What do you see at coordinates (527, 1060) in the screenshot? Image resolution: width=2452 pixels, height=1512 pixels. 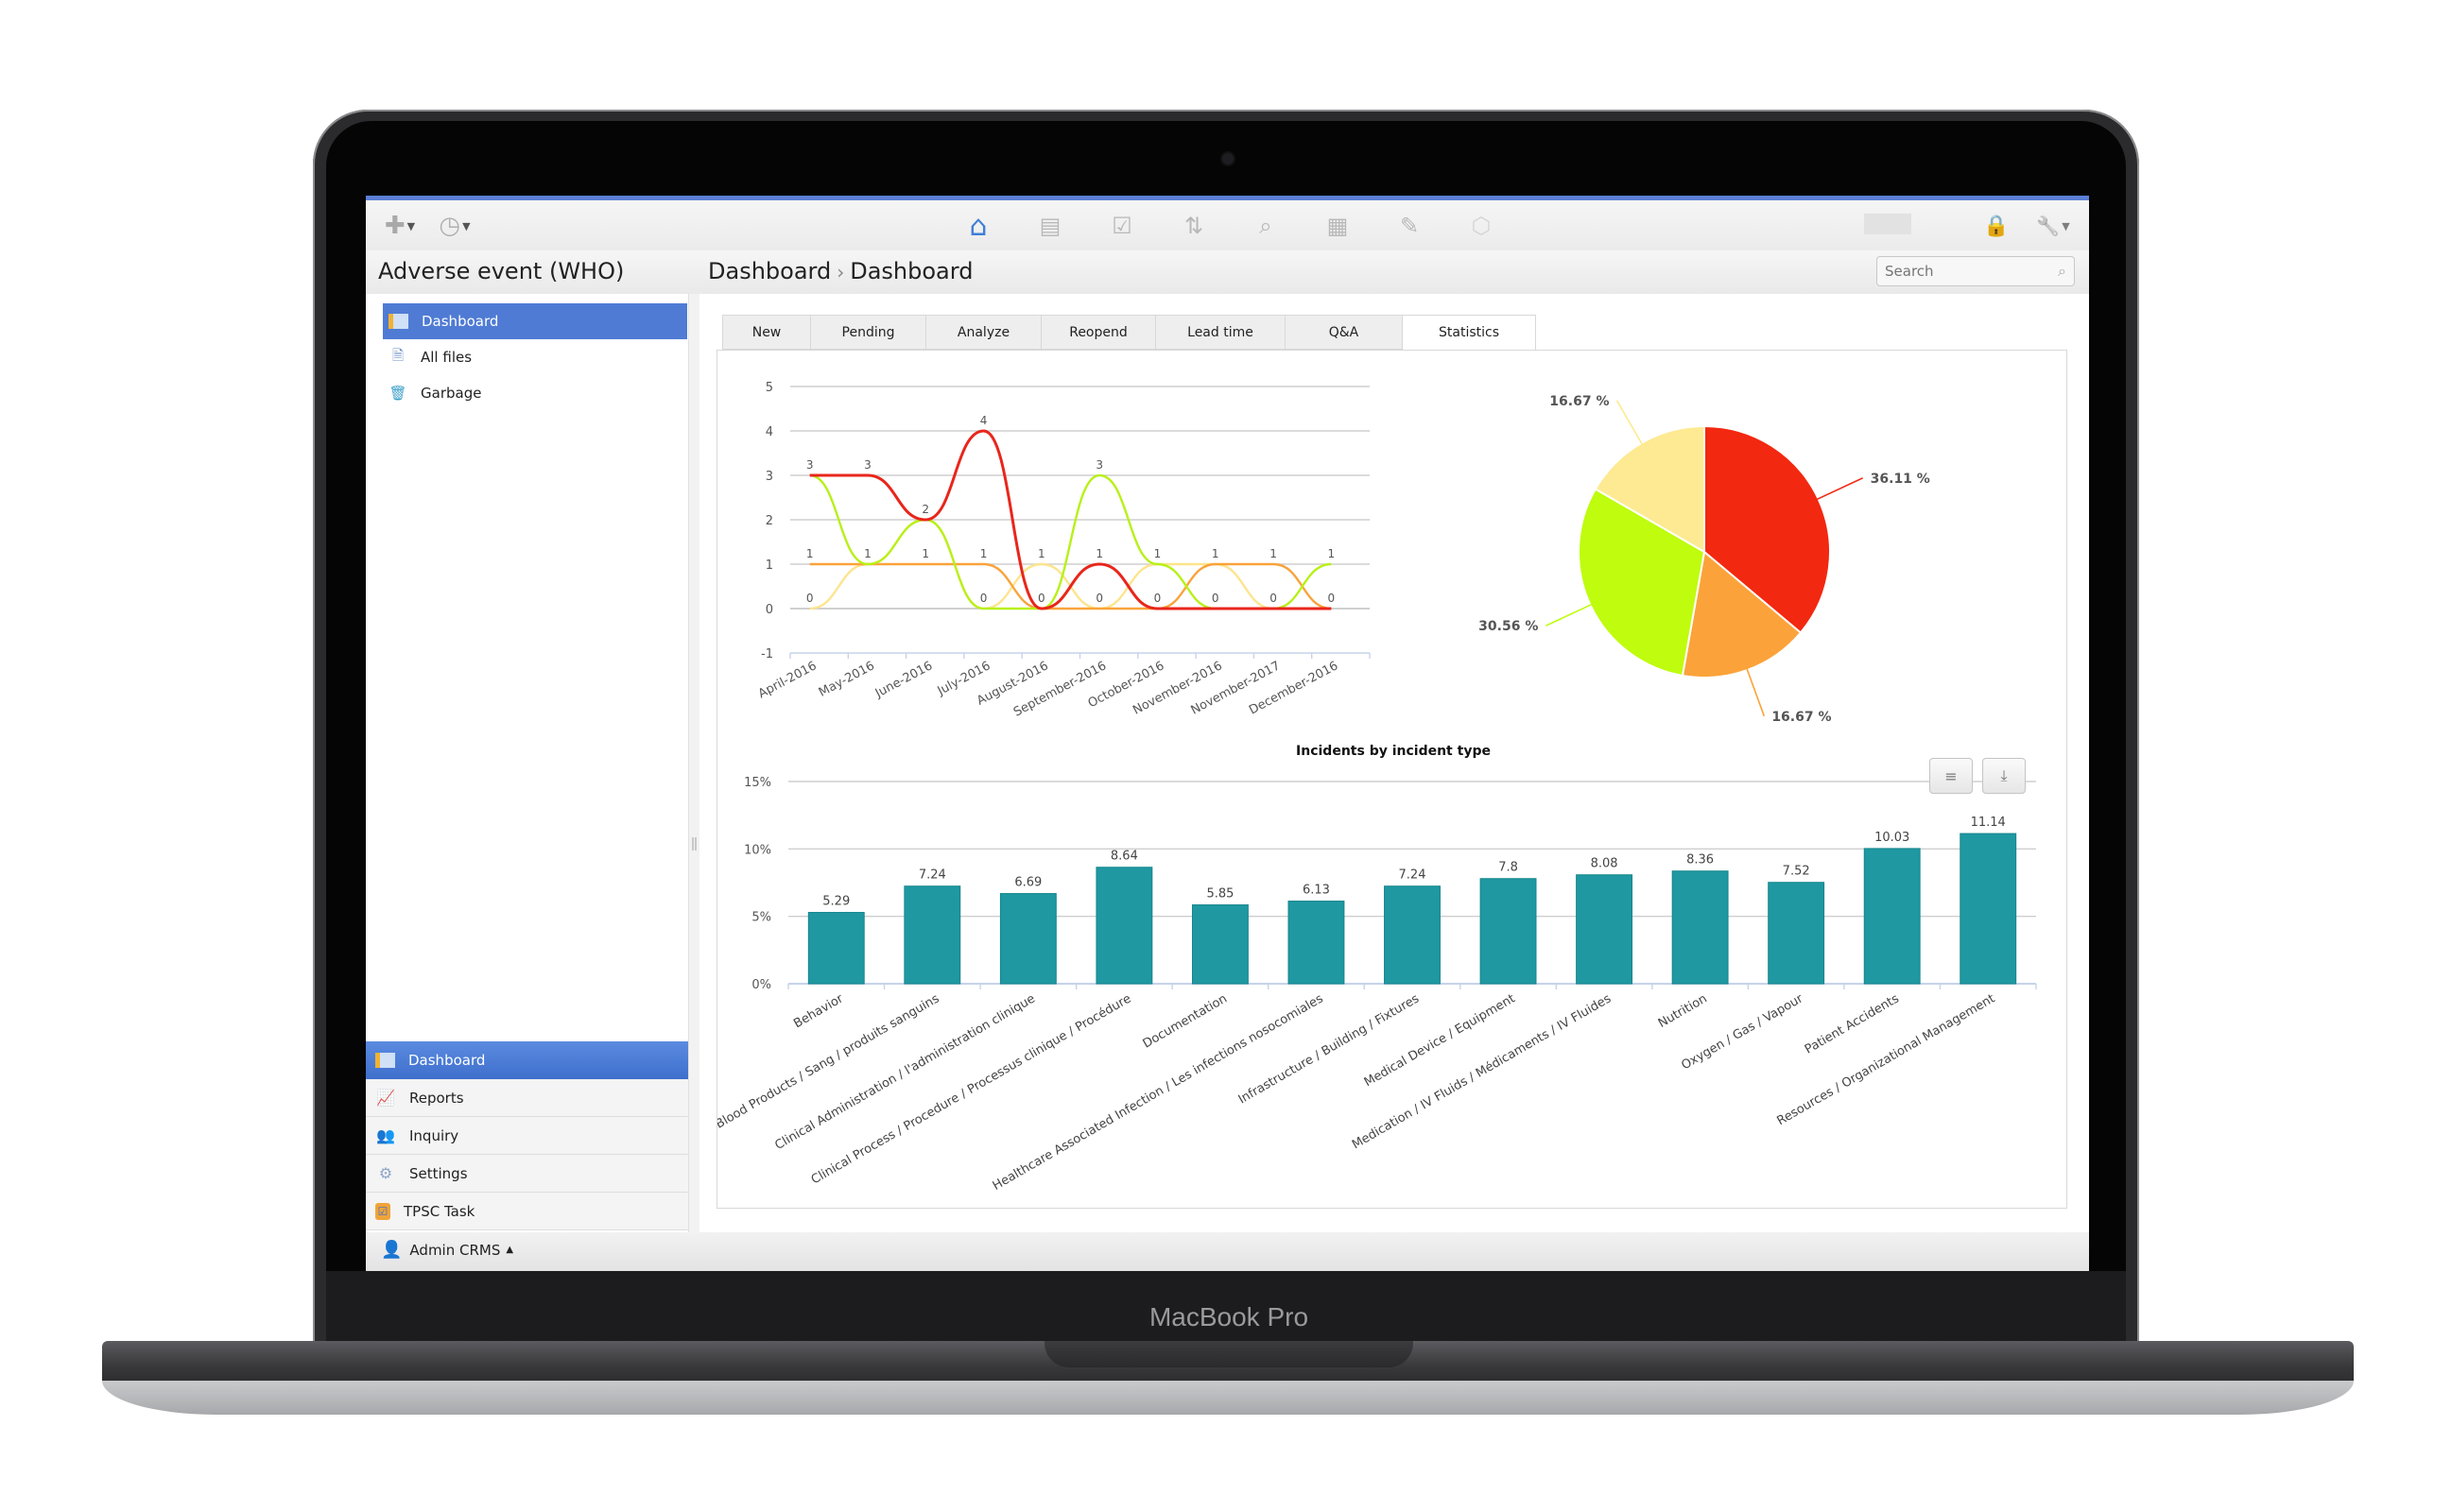 I see `nav-item-dashboard: Dashboard` at bounding box center [527, 1060].